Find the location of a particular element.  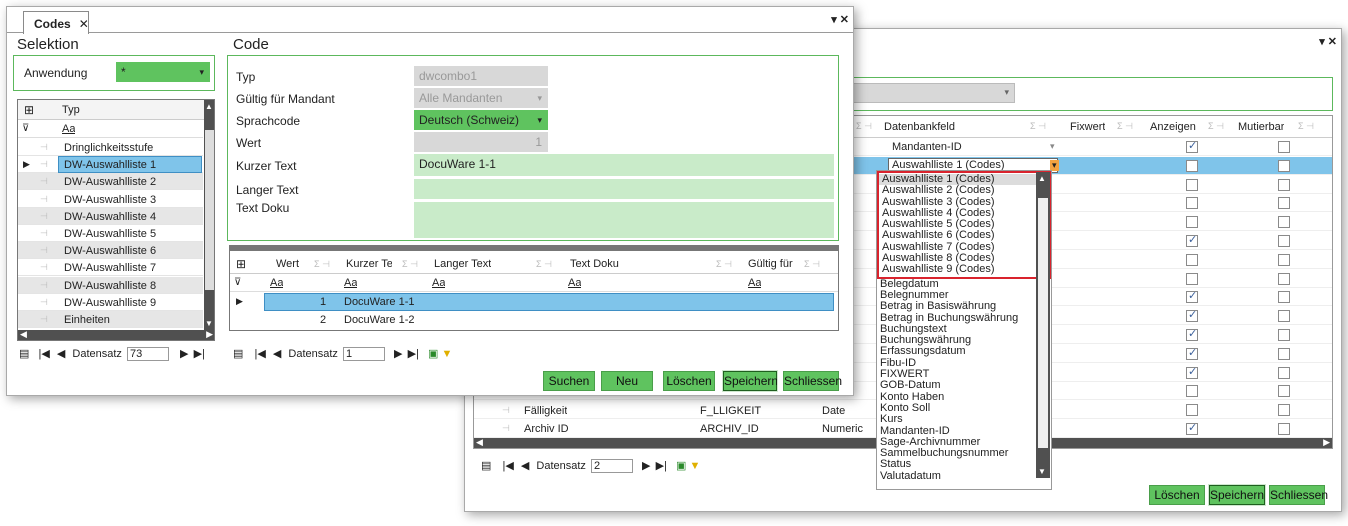

save-button: Speichern is located at coordinates (750, 381).